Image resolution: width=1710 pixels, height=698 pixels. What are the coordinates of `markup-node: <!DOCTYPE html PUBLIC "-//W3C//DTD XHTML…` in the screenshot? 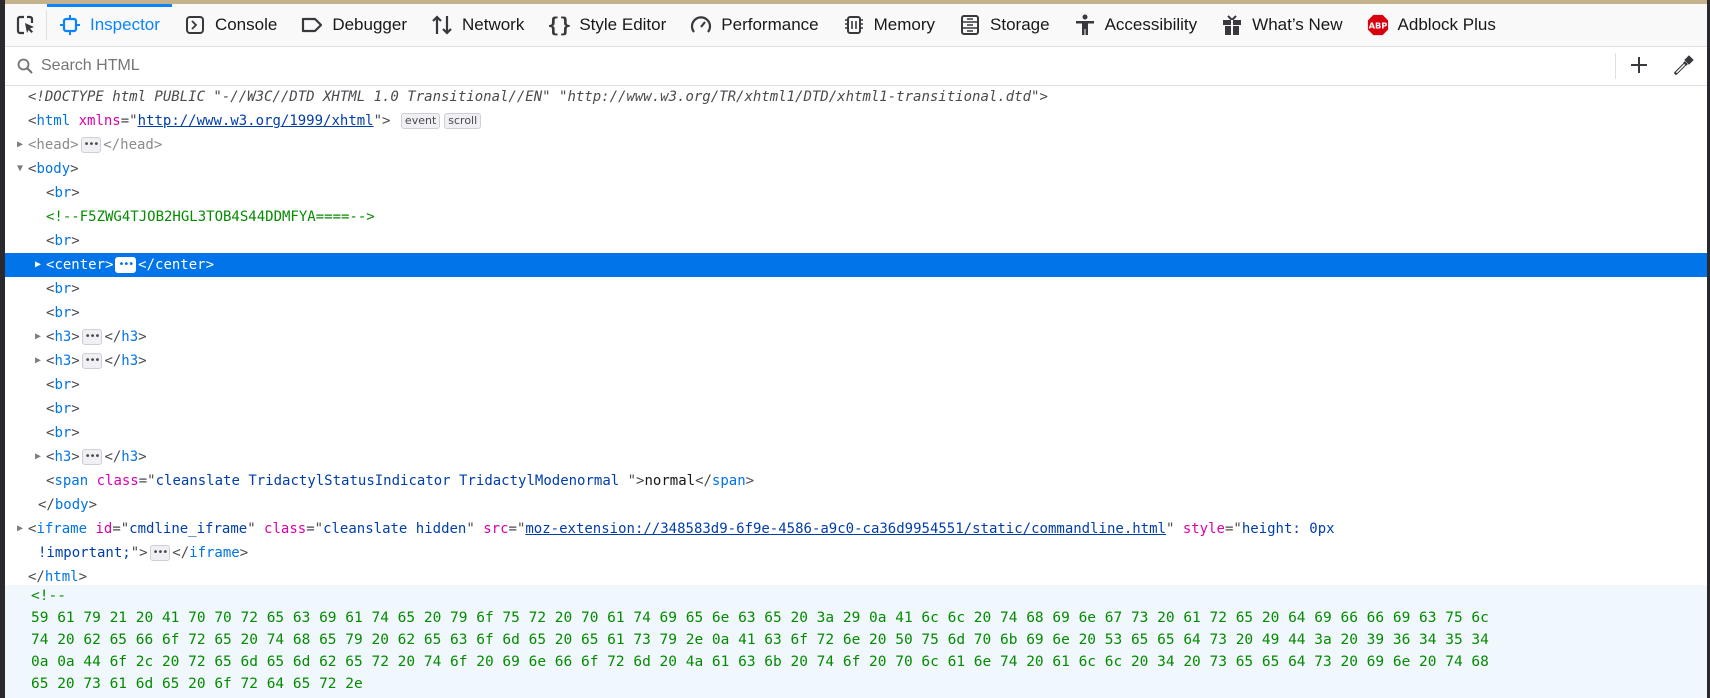 It's located at (856, 97).